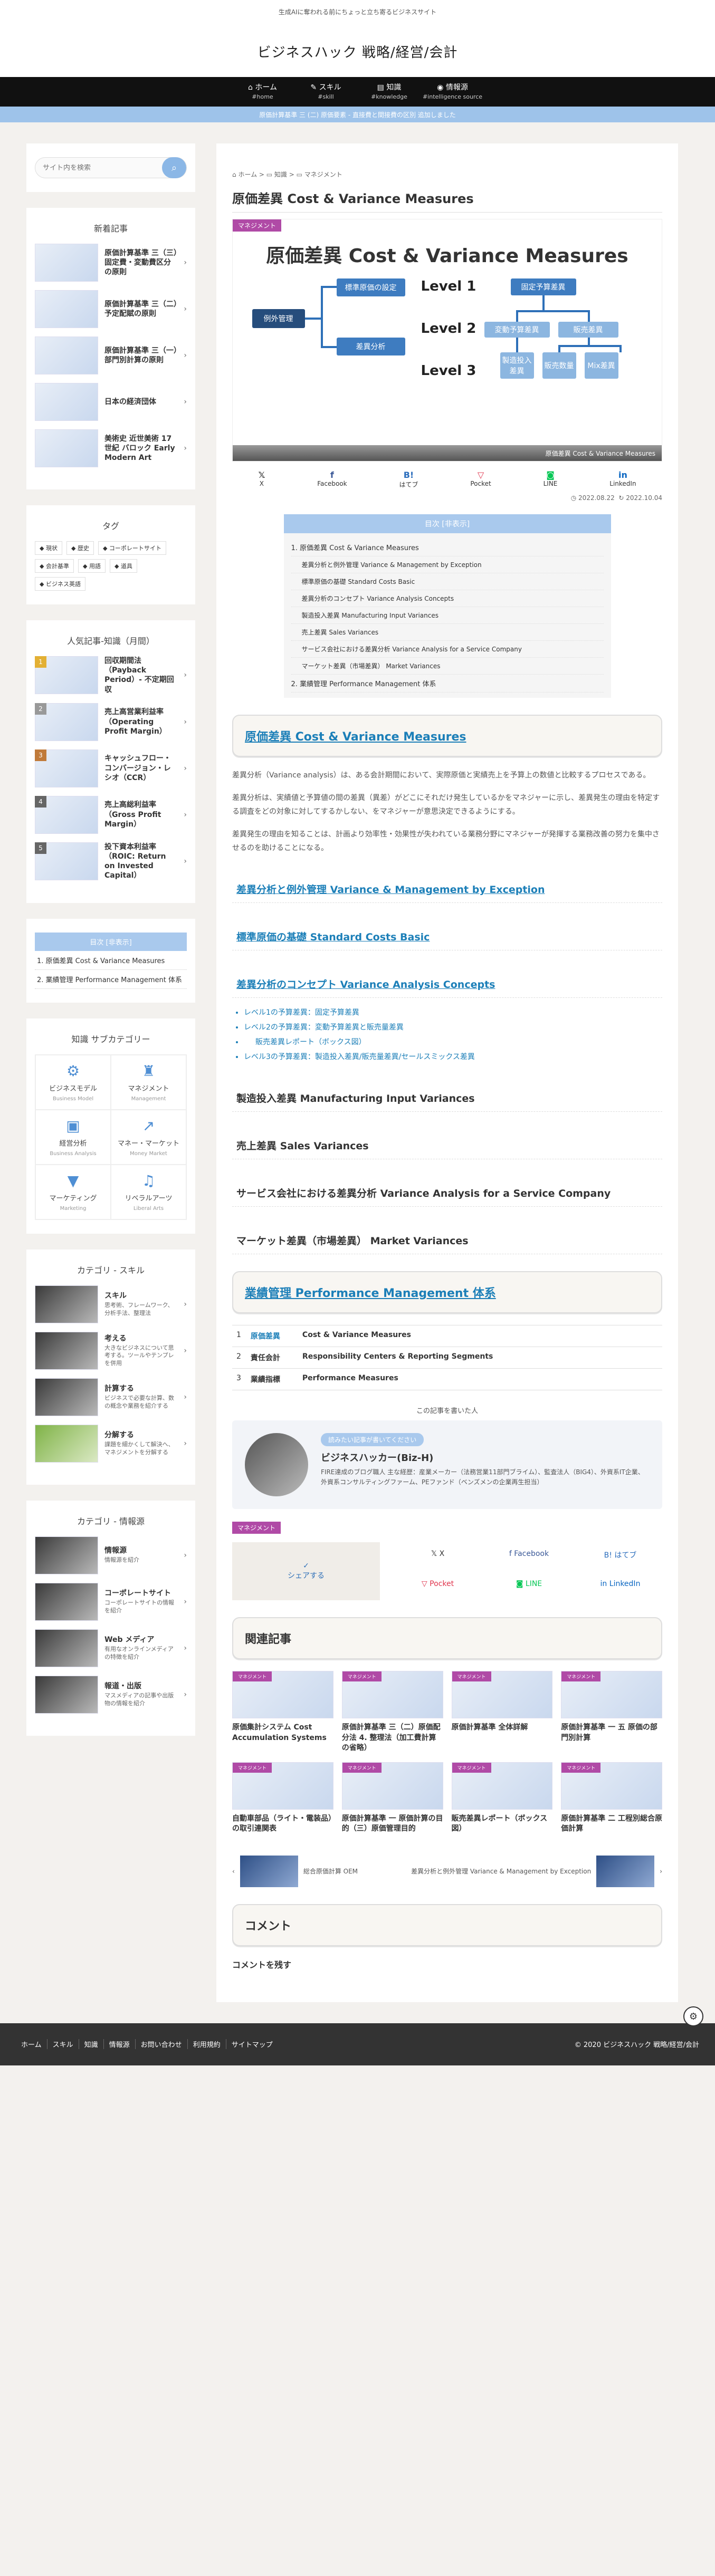 The height and width of the screenshot is (2576, 715). What do you see at coordinates (111, 1648) in the screenshot?
I see `list-item: Web メディア 有用なオンラインメディアの特徴を紹介 ›` at bounding box center [111, 1648].